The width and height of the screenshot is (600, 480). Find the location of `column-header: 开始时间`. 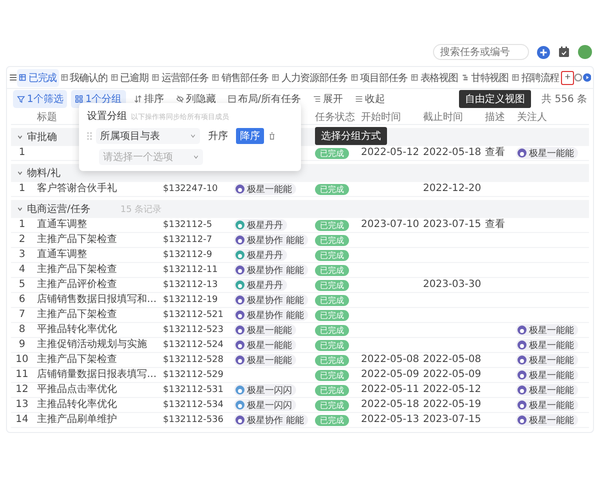

column-header: 开始时间 is located at coordinates (388, 117).